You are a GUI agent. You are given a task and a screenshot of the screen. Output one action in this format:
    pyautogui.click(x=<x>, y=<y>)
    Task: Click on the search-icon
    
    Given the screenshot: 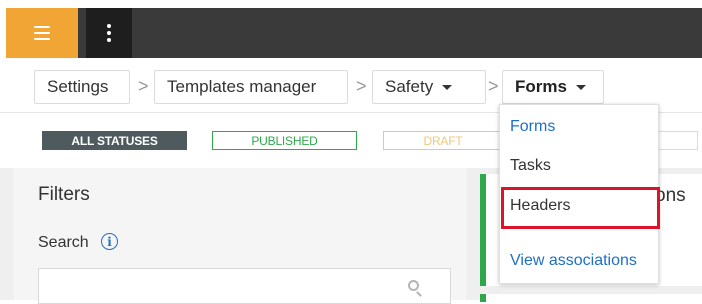 What is the action you would take?
    pyautogui.click(x=413, y=285)
    